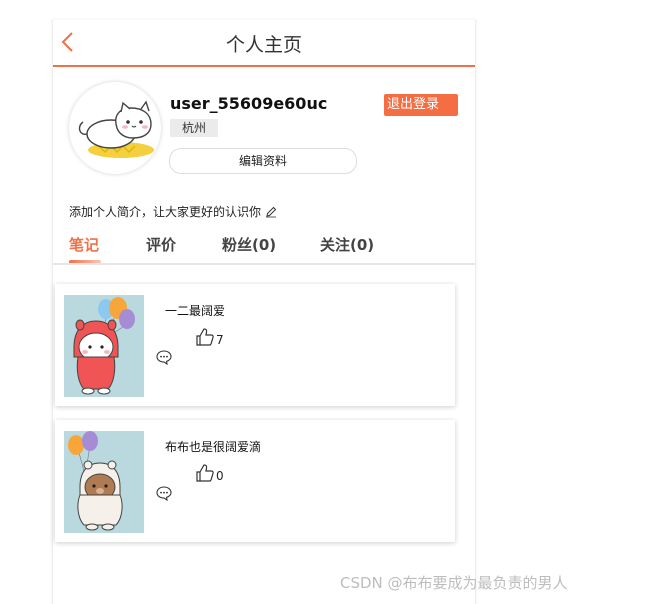  Describe the element at coordinates (347, 244) in the screenshot. I see `tab-following: 关注(0)` at that location.